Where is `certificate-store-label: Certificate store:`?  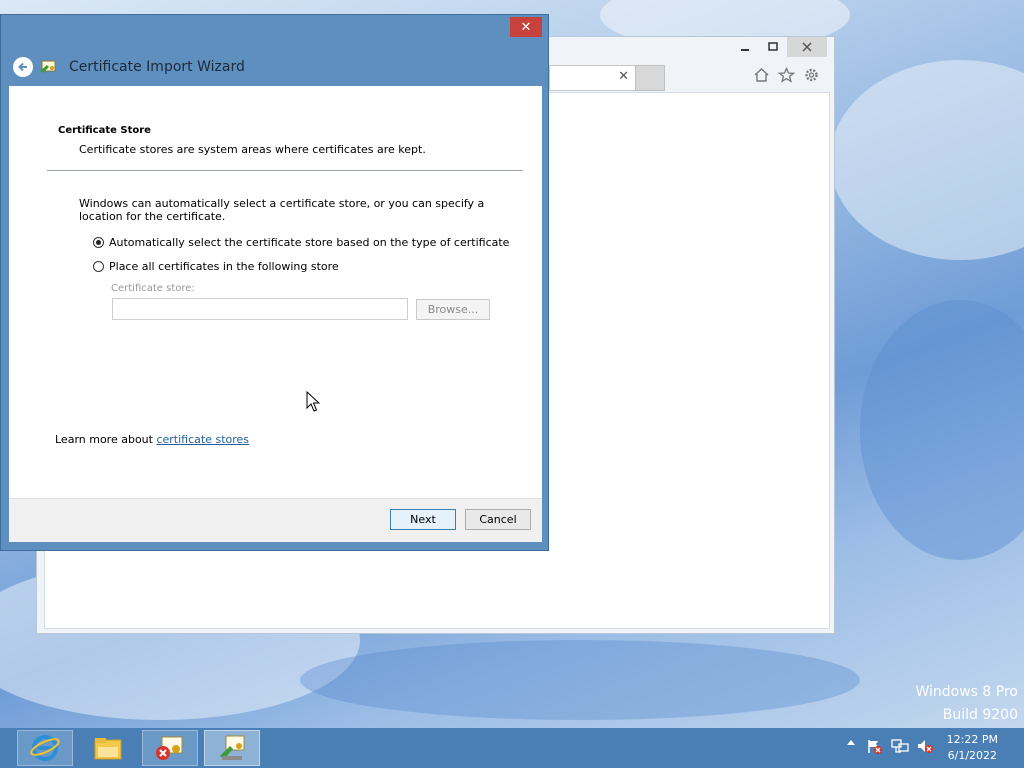 certificate-store-label: Certificate store: is located at coordinates (153, 288).